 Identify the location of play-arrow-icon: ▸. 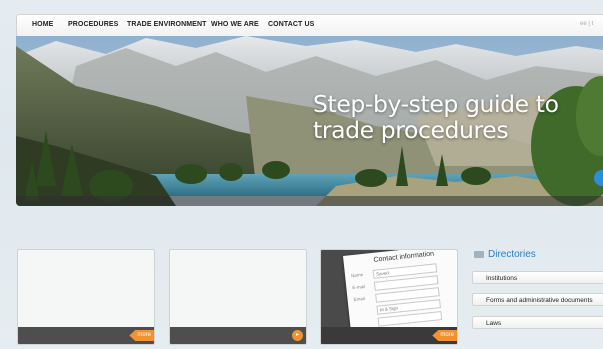
(297, 335).